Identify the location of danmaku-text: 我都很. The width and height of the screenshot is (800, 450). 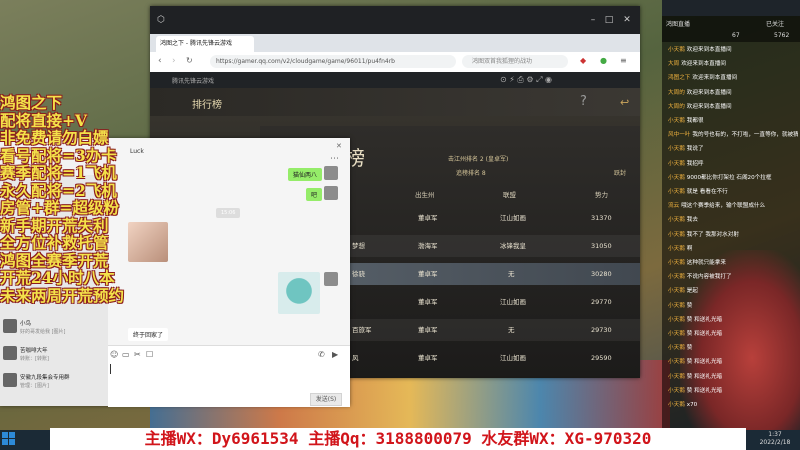
(695, 121).